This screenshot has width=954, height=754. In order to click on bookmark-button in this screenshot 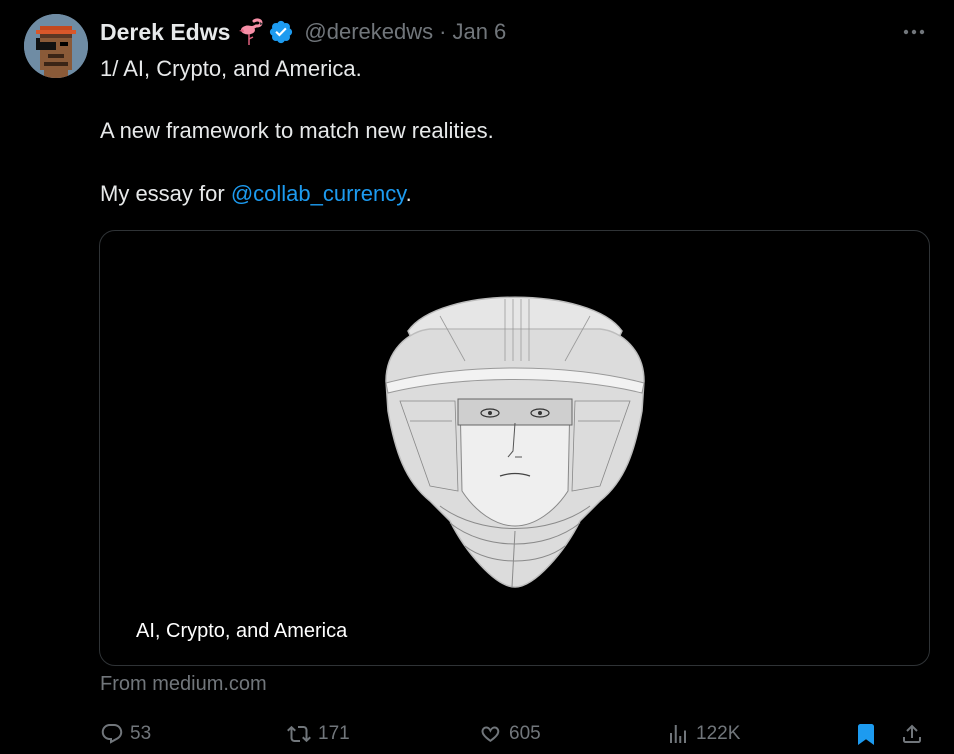, I will do `click(866, 734)`.